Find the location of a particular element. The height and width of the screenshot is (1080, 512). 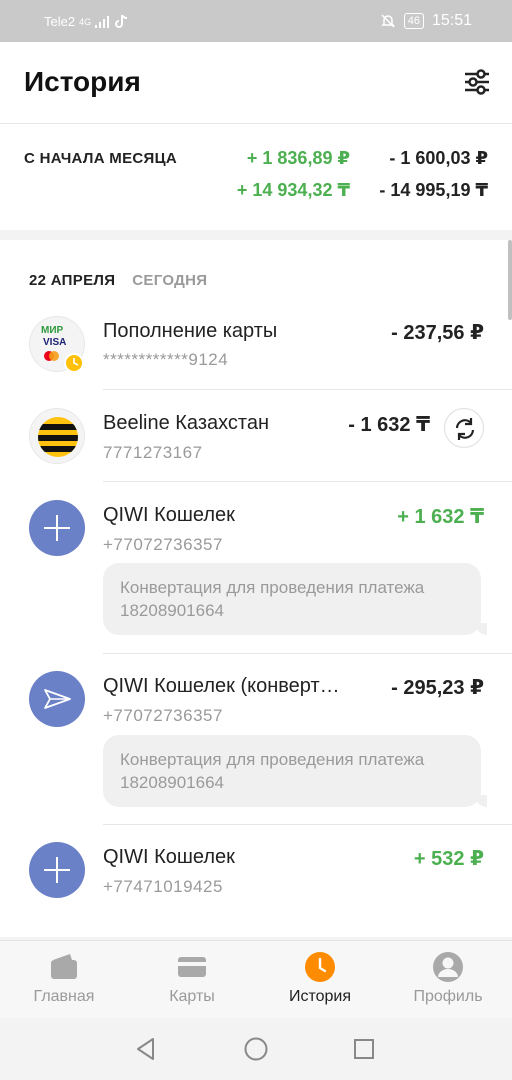

beeline-logo-icon is located at coordinates (57, 436).